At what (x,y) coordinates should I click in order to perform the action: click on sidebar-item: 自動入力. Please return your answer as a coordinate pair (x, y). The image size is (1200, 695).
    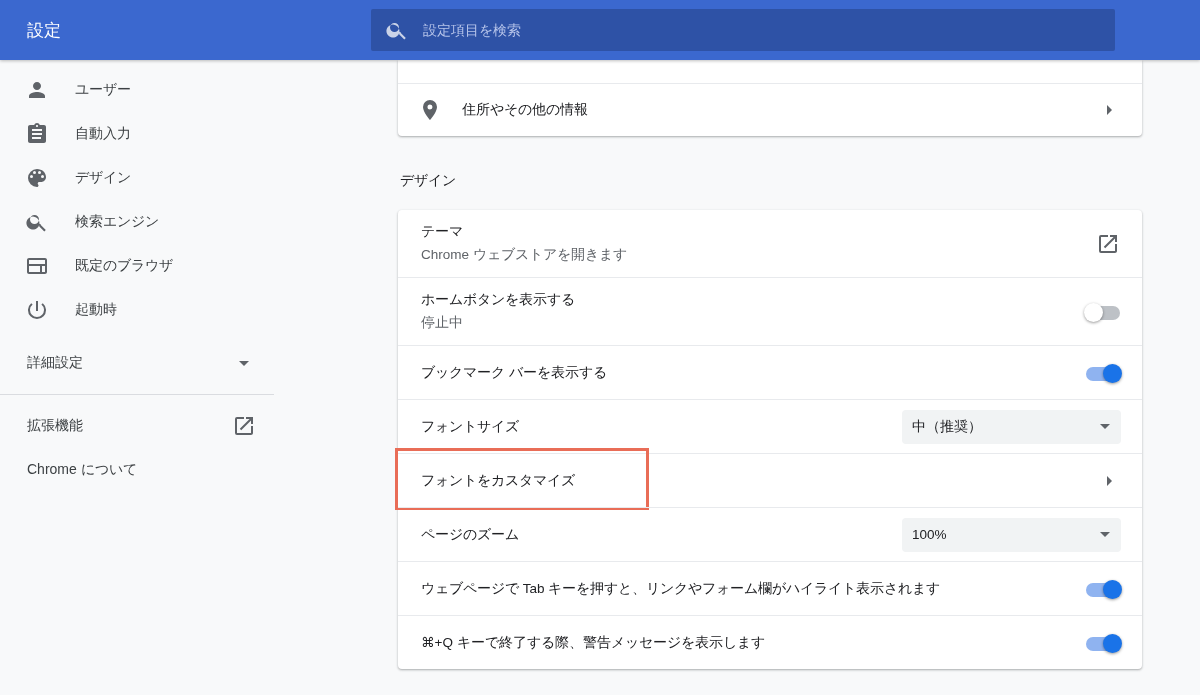
    Looking at the image, I should click on (137, 134).